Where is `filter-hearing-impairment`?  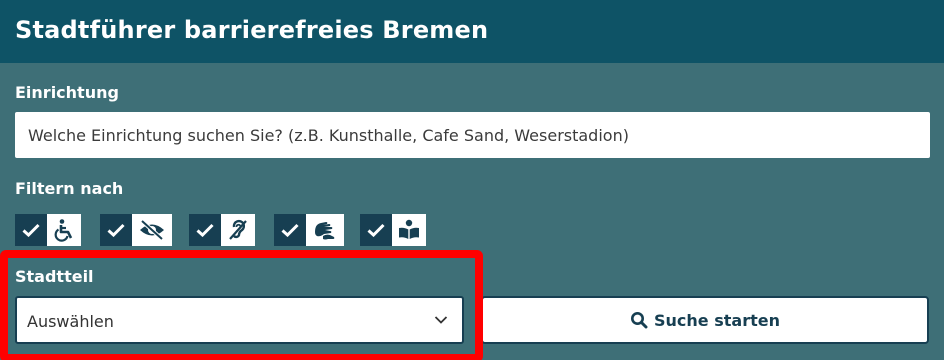 filter-hearing-impairment is located at coordinates (222, 230).